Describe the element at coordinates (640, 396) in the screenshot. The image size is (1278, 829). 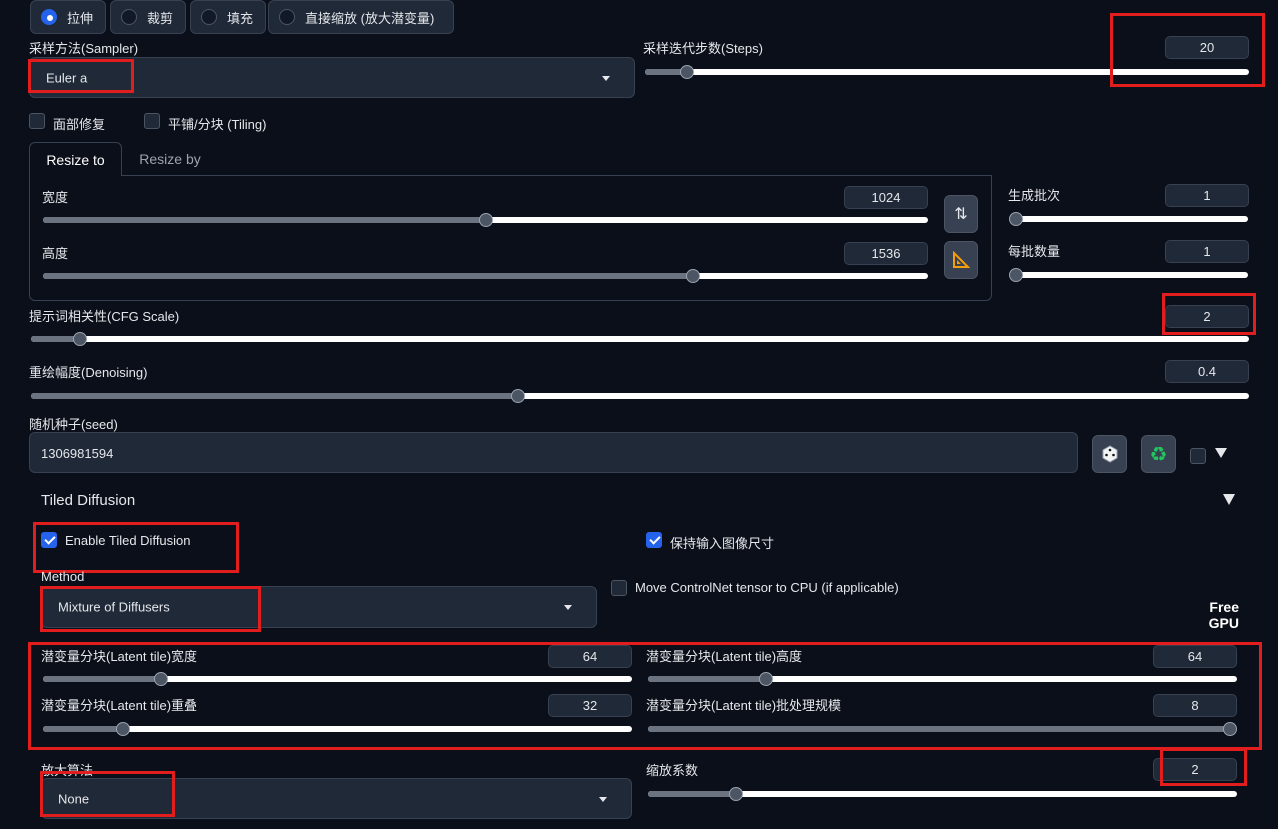
I see `denoising-slider` at that location.